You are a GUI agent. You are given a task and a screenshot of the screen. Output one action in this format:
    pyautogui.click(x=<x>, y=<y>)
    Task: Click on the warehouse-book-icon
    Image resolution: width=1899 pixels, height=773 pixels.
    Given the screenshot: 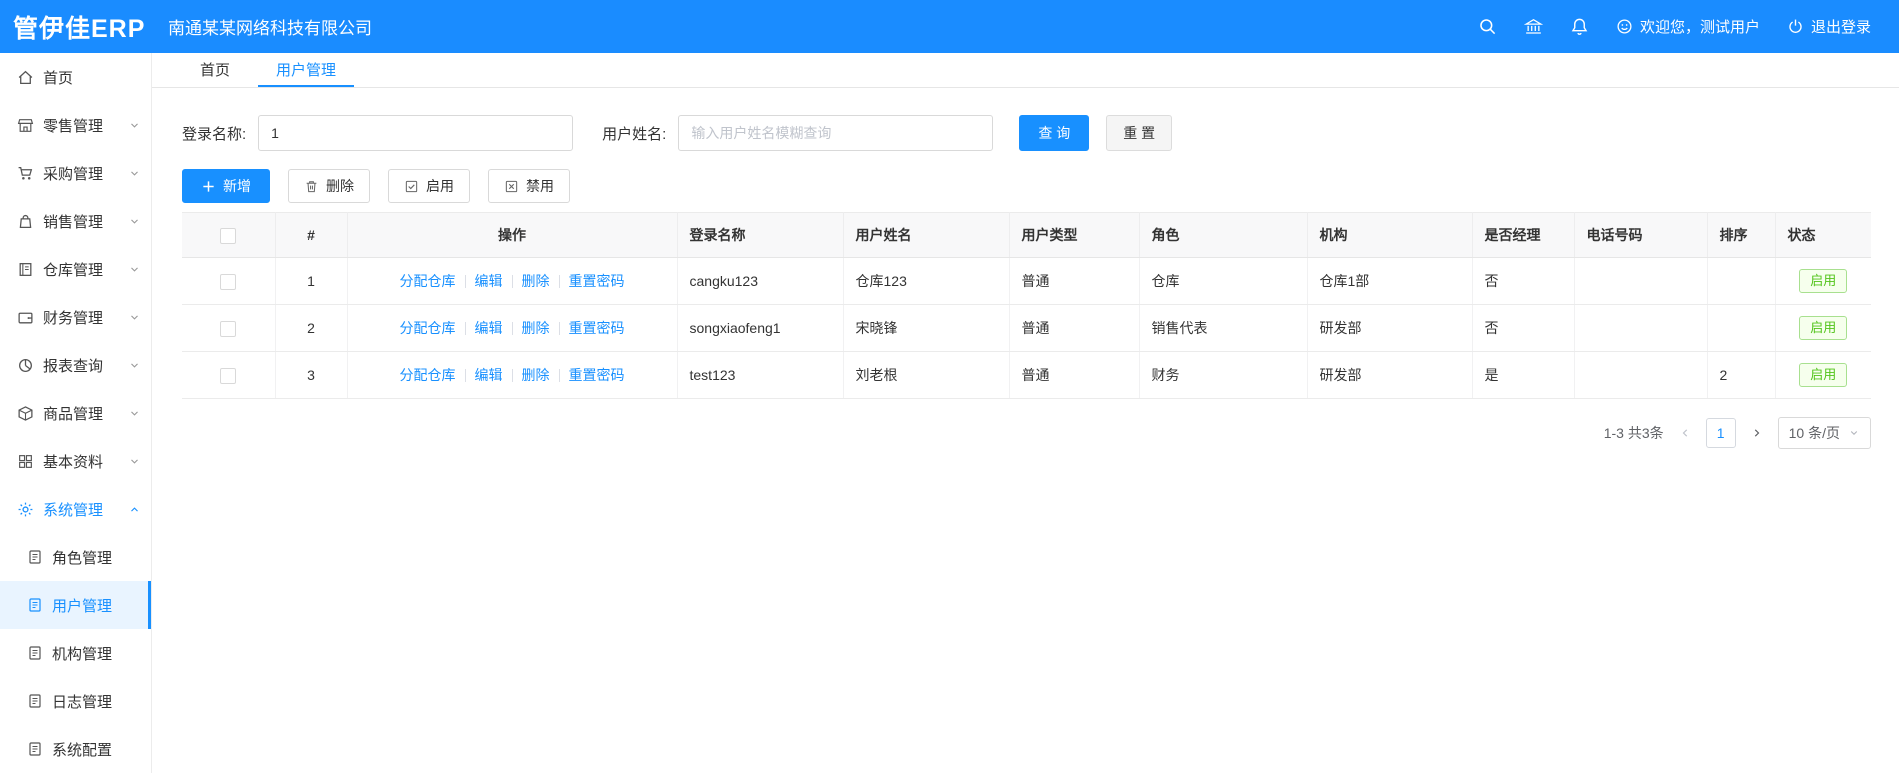 What is the action you would take?
    pyautogui.click(x=25, y=269)
    